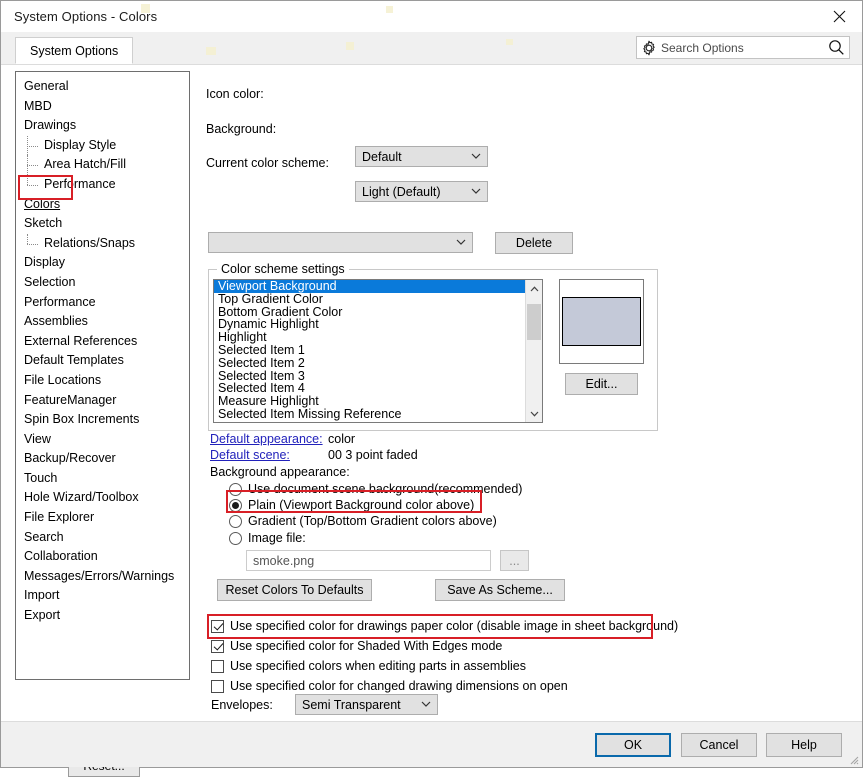  Describe the element at coordinates (633, 745) in the screenshot. I see `ok-button: OK` at that location.